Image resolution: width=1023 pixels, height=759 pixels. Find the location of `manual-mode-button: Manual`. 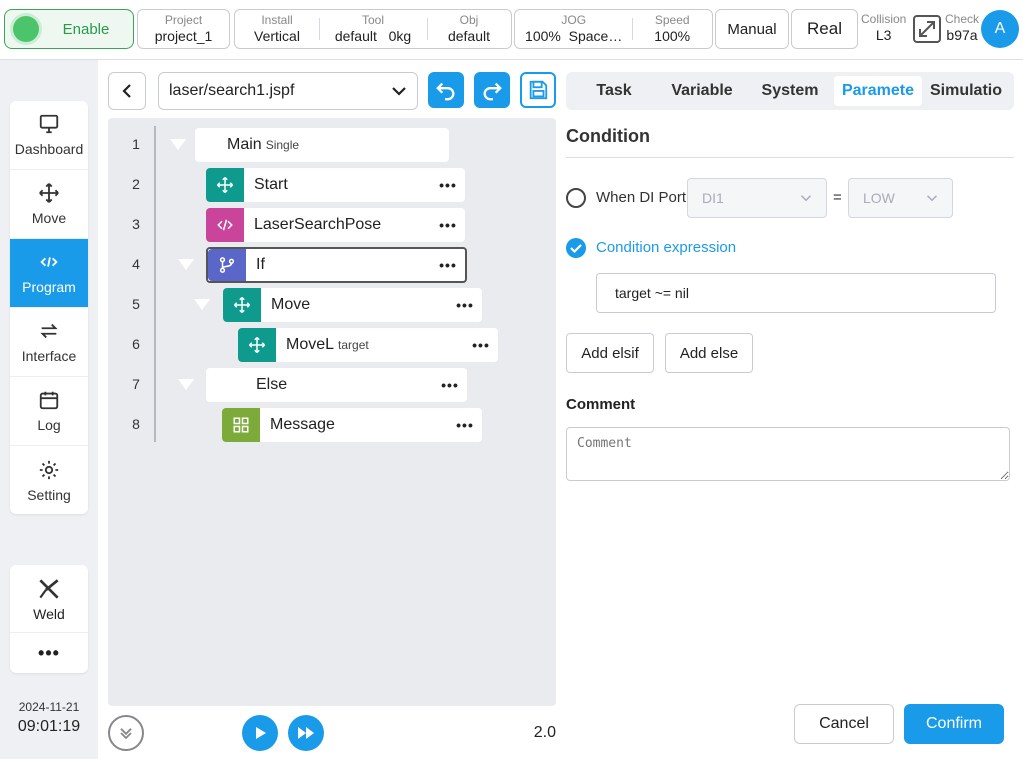

manual-mode-button: Manual is located at coordinates (752, 29).